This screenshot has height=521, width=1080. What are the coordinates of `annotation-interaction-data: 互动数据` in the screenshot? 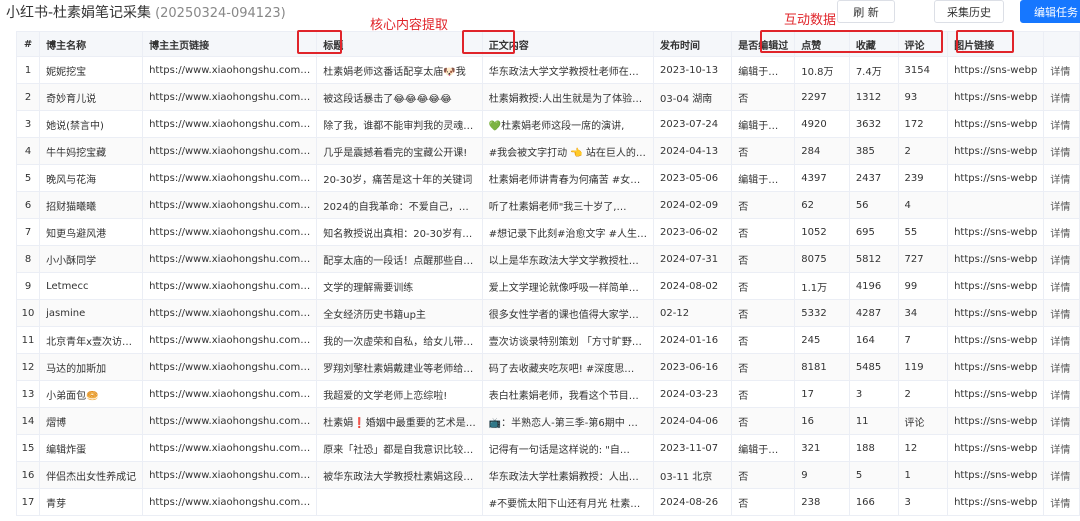 It's located at (810, 20).